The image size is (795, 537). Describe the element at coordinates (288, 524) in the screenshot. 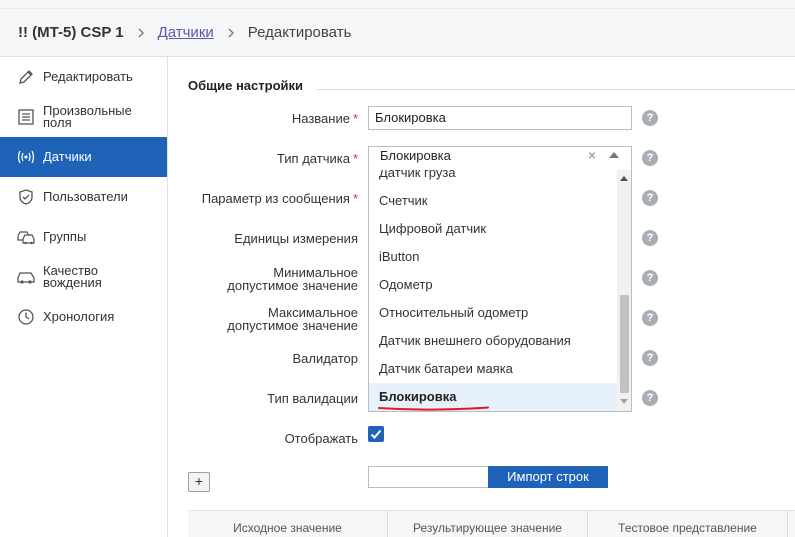

I see `column-header: Исходное значение` at that location.